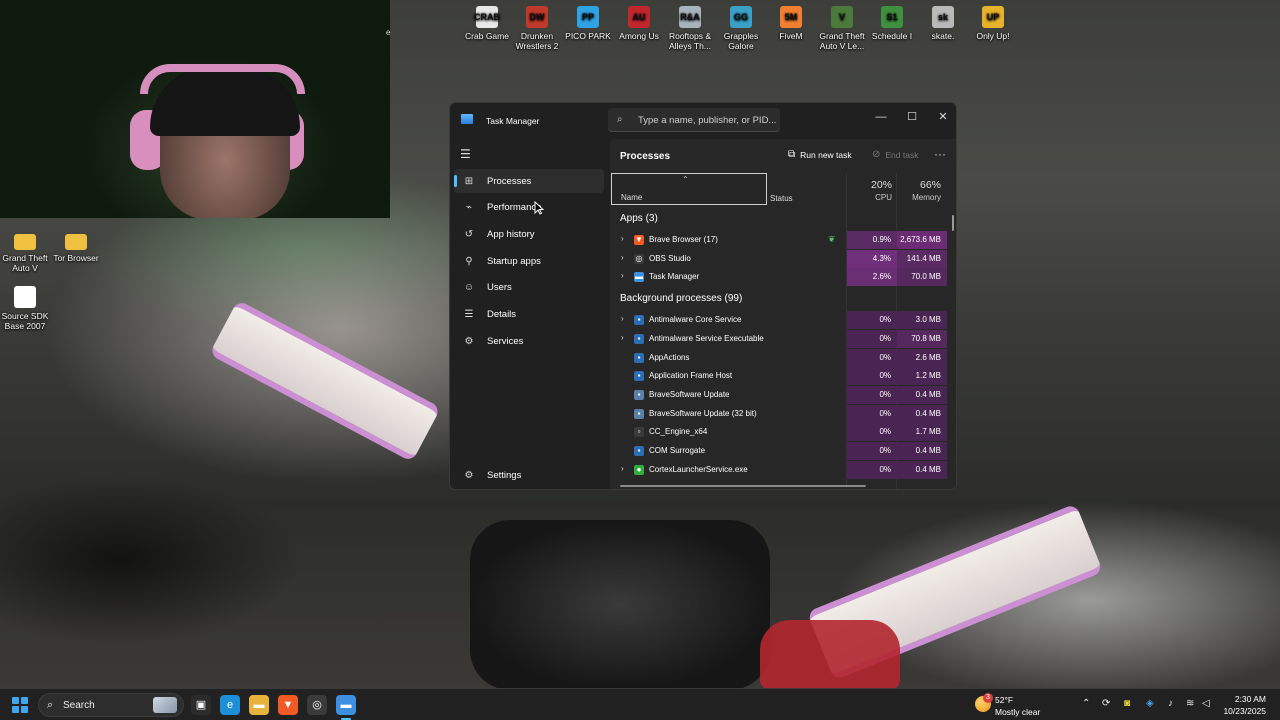  What do you see at coordinates (872, 258) in the screenshot?
I see `cpu-cell: 4.3%` at bounding box center [872, 258].